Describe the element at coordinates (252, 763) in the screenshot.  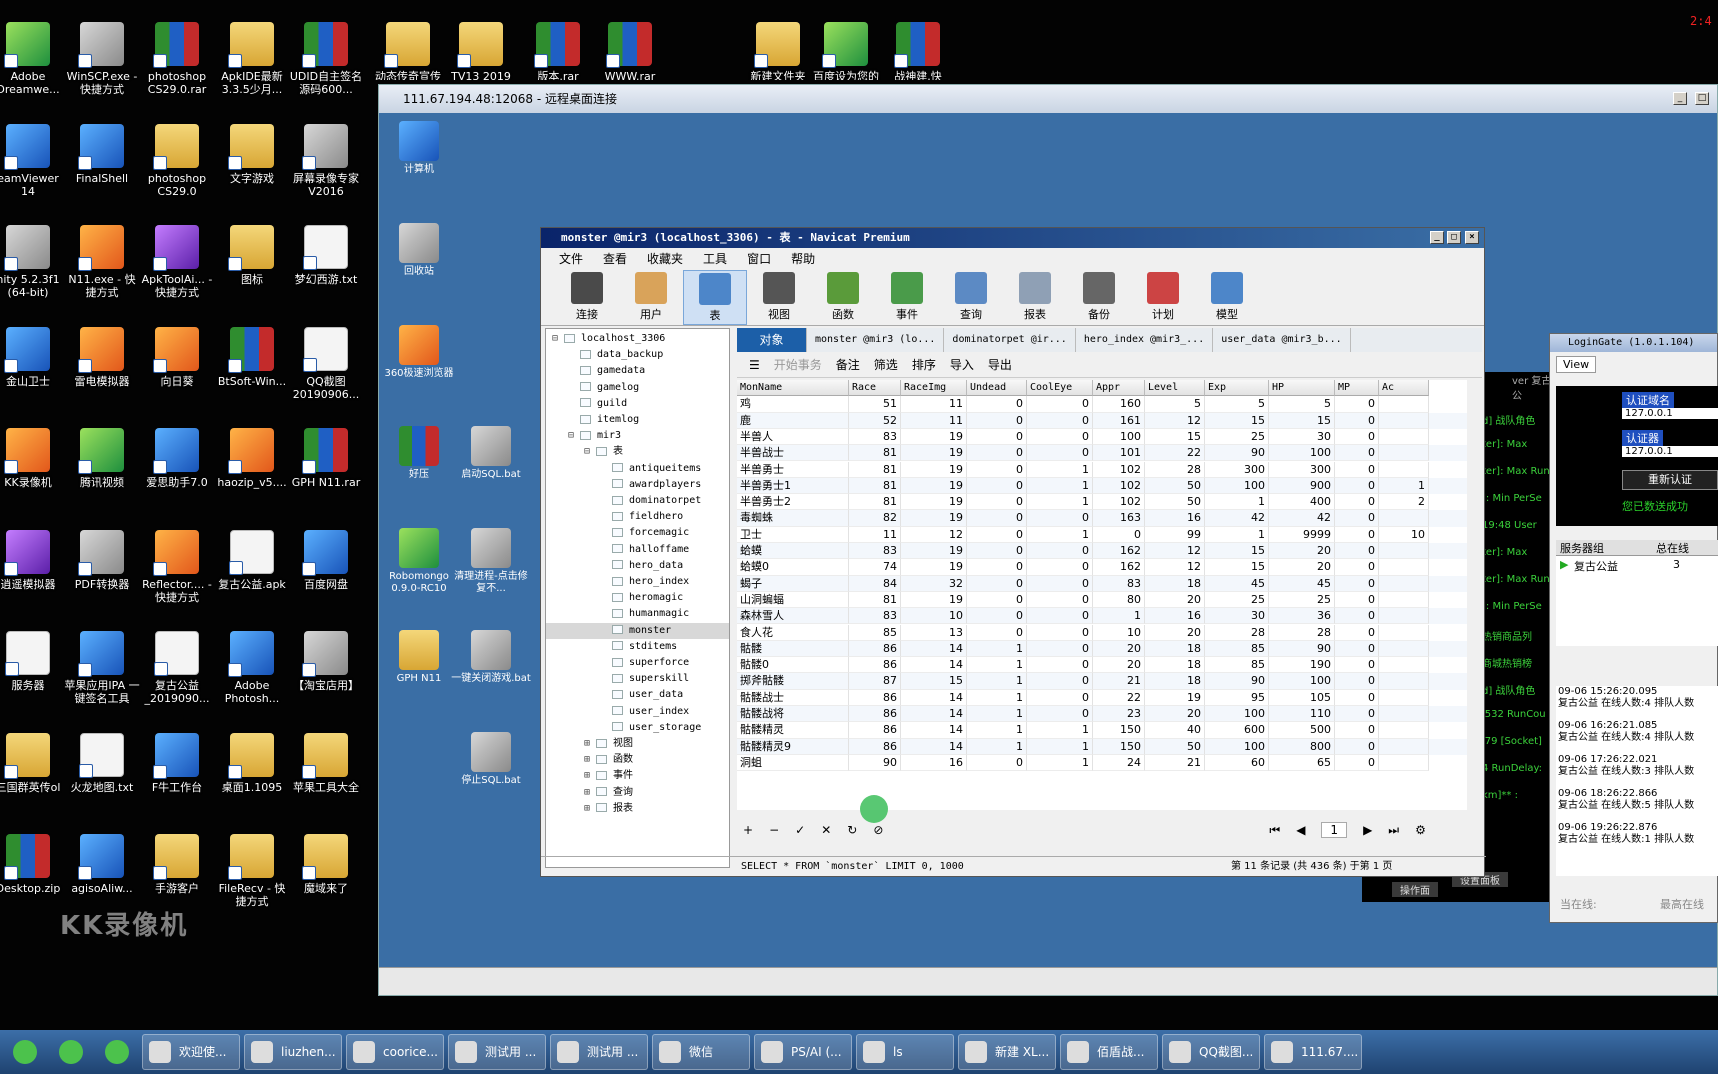
I see `desktop-icon: 桌面1.1095` at that location.